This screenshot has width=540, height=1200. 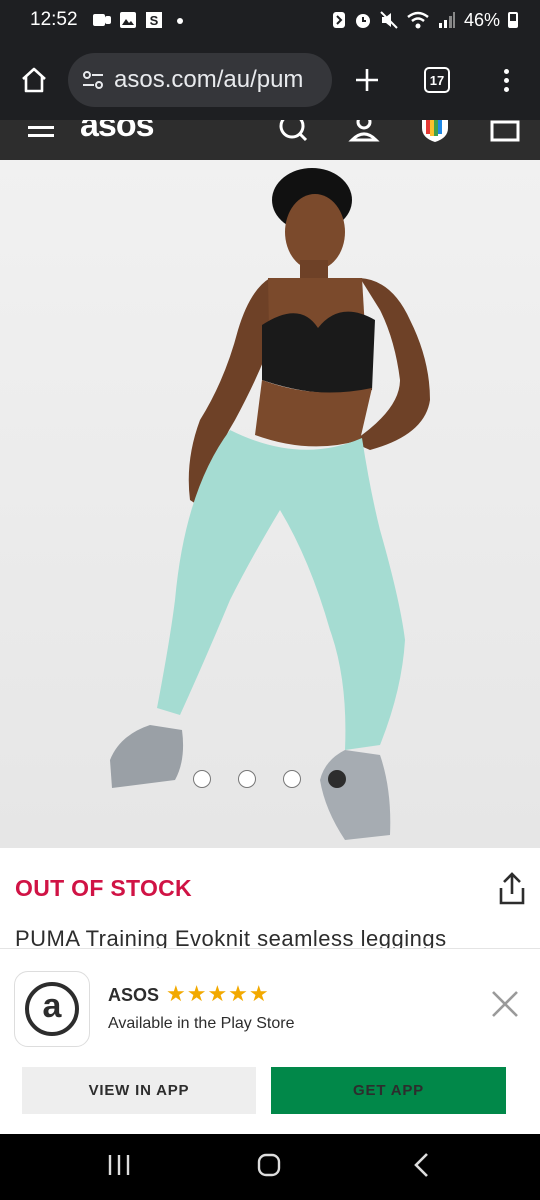 I want to click on teams-icon, so click(x=102, y=20).